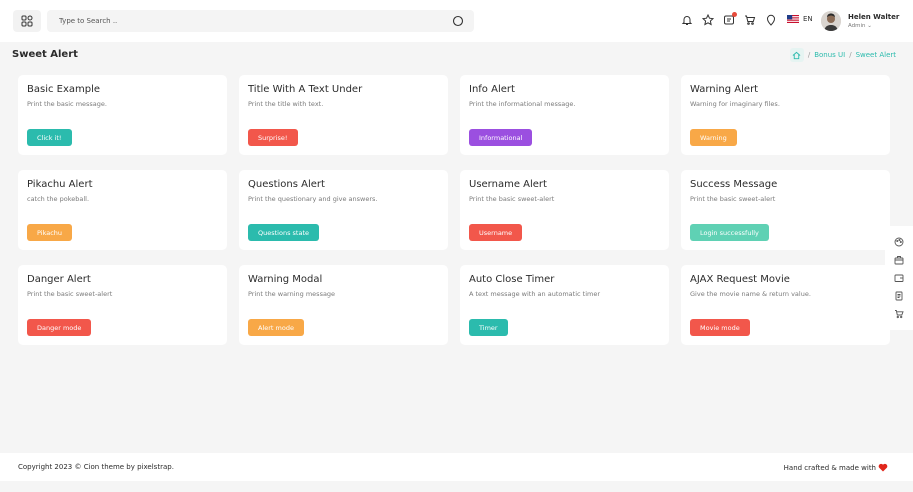 The image size is (913, 492). Describe the element at coordinates (58, 199) in the screenshot. I see `card-subtitle: catch the pokeball.` at that location.